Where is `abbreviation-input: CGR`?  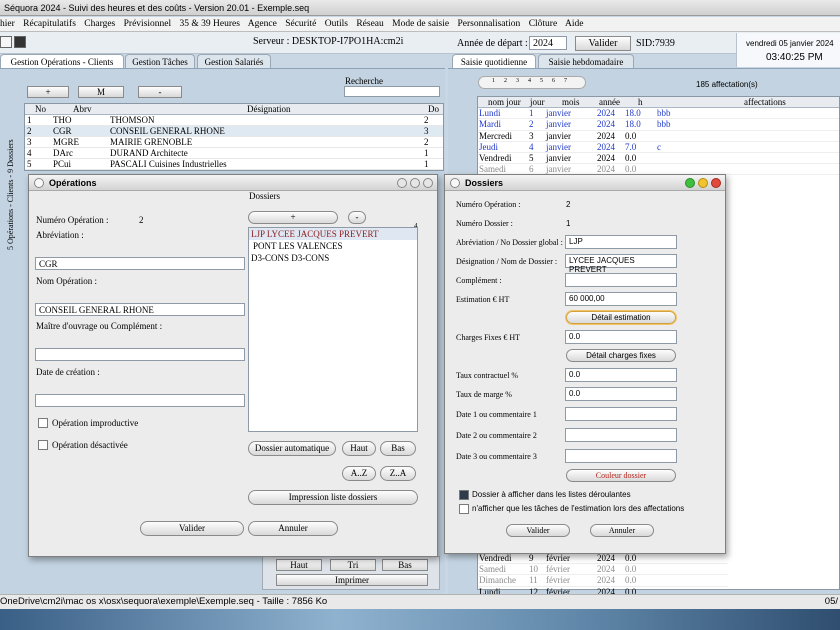 abbreviation-input: CGR is located at coordinates (140, 263).